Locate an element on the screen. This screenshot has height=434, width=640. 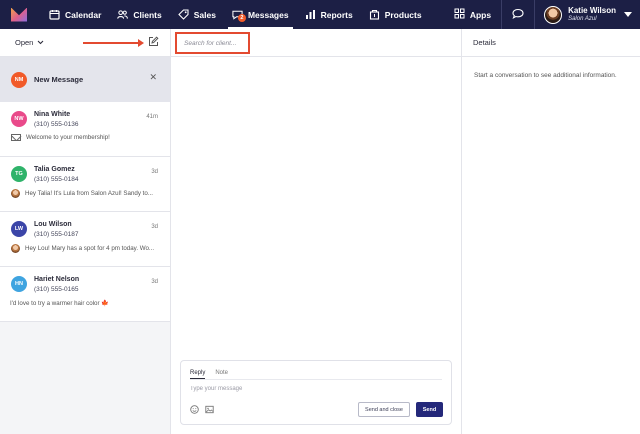
composer-tools is located at coordinates (205, 409).